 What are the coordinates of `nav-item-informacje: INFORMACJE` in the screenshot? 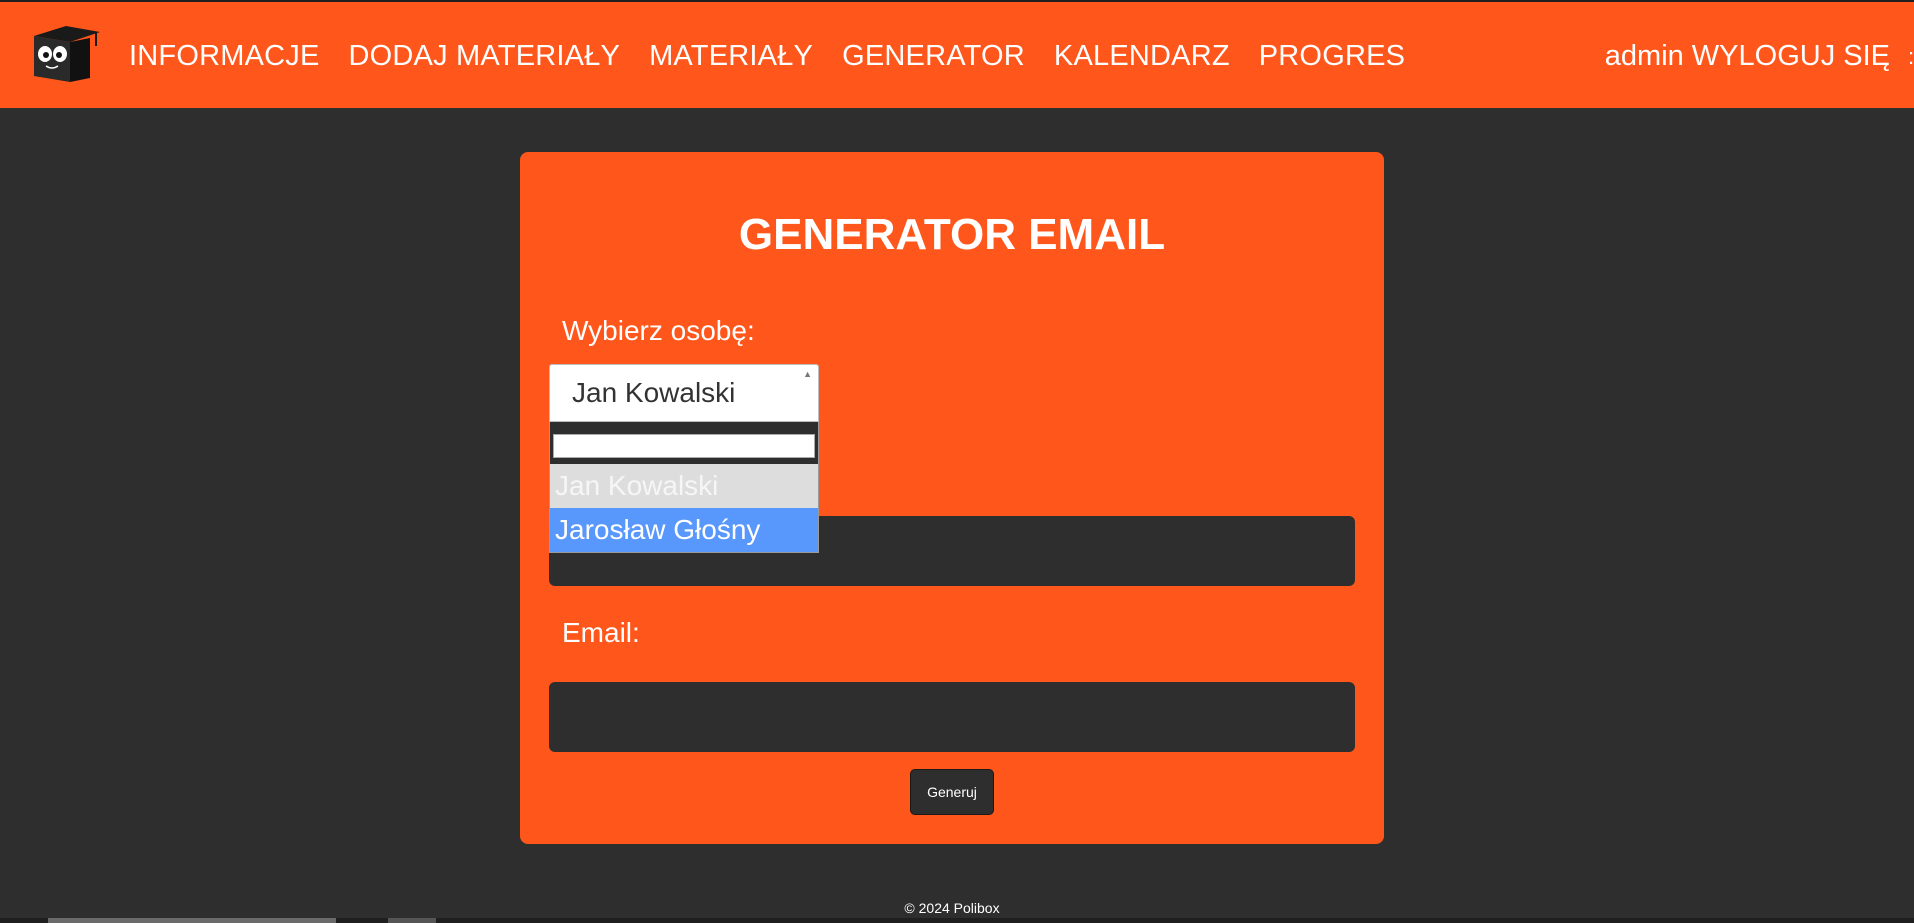 It's located at (224, 56).